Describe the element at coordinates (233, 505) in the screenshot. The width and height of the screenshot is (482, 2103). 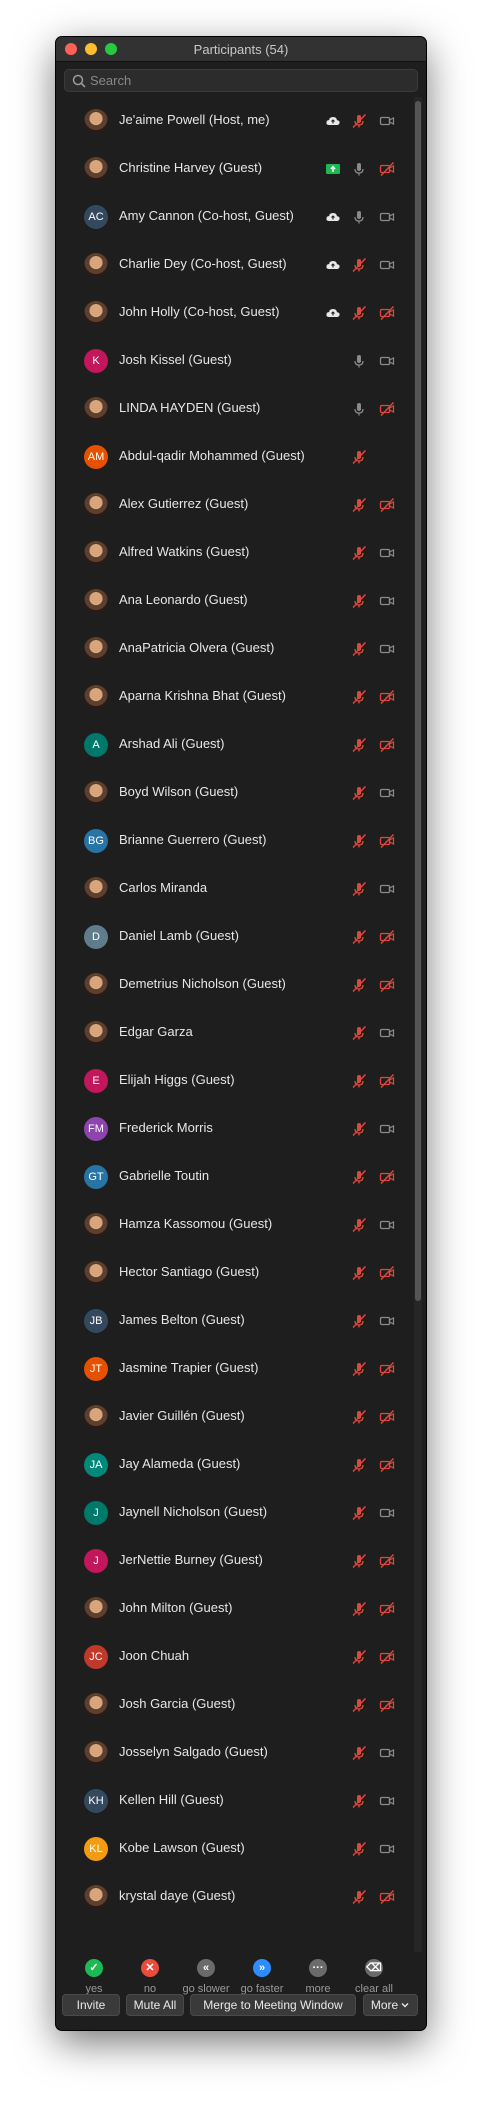
I see `participant-row: Alex Gutierrez (Guest)` at that location.